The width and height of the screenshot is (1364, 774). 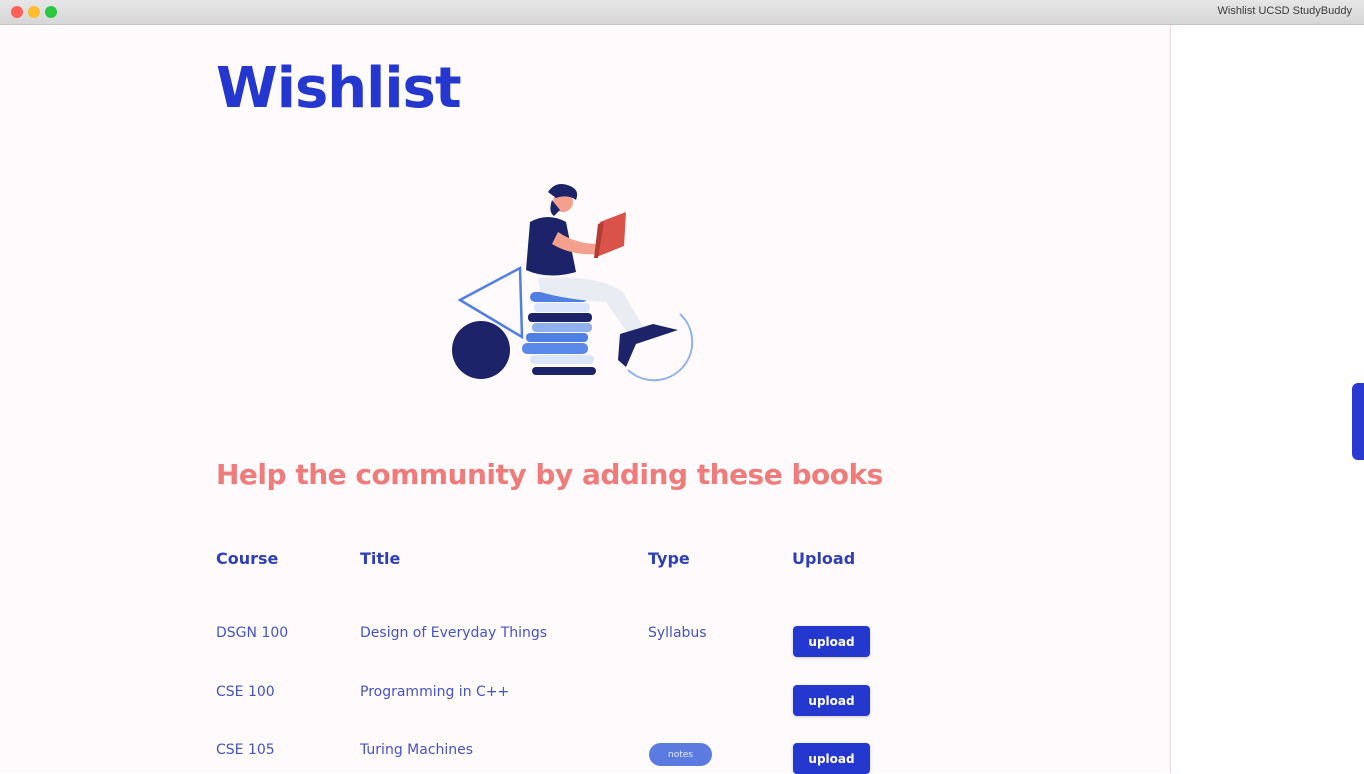 What do you see at coordinates (17, 12) in the screenshot?
I see `close-window-button` at bounding box center [17, 12].